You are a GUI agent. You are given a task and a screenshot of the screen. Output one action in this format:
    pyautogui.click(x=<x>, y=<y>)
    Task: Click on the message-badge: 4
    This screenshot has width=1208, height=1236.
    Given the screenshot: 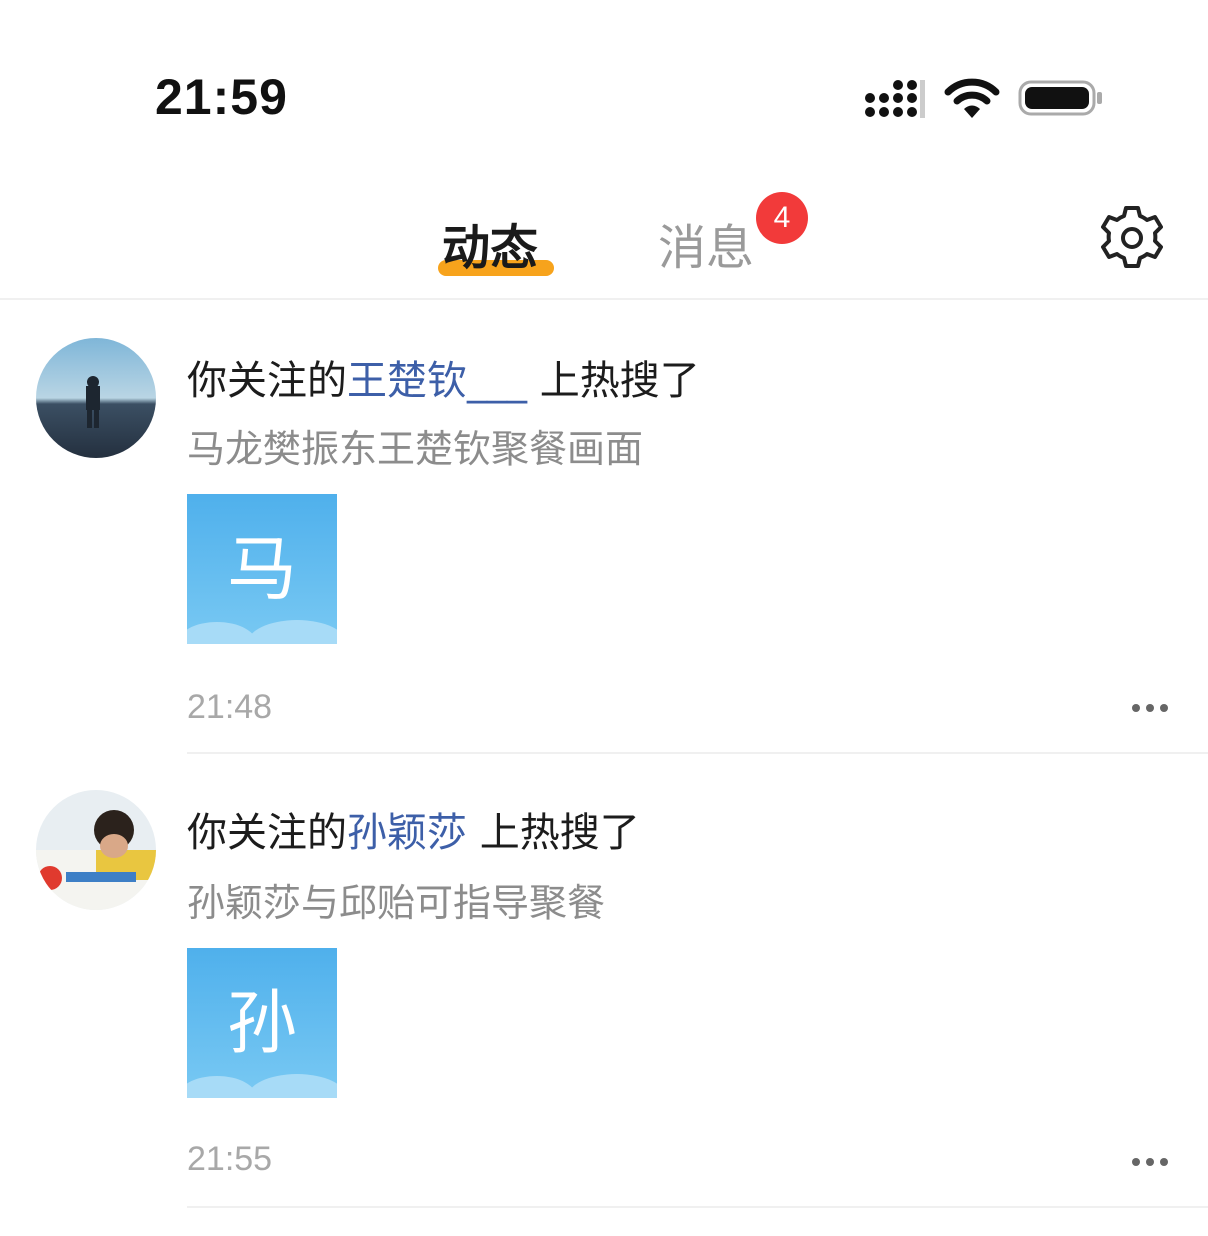 What is the action you would take?
    pyautogui.click(x=782, y=218)
    